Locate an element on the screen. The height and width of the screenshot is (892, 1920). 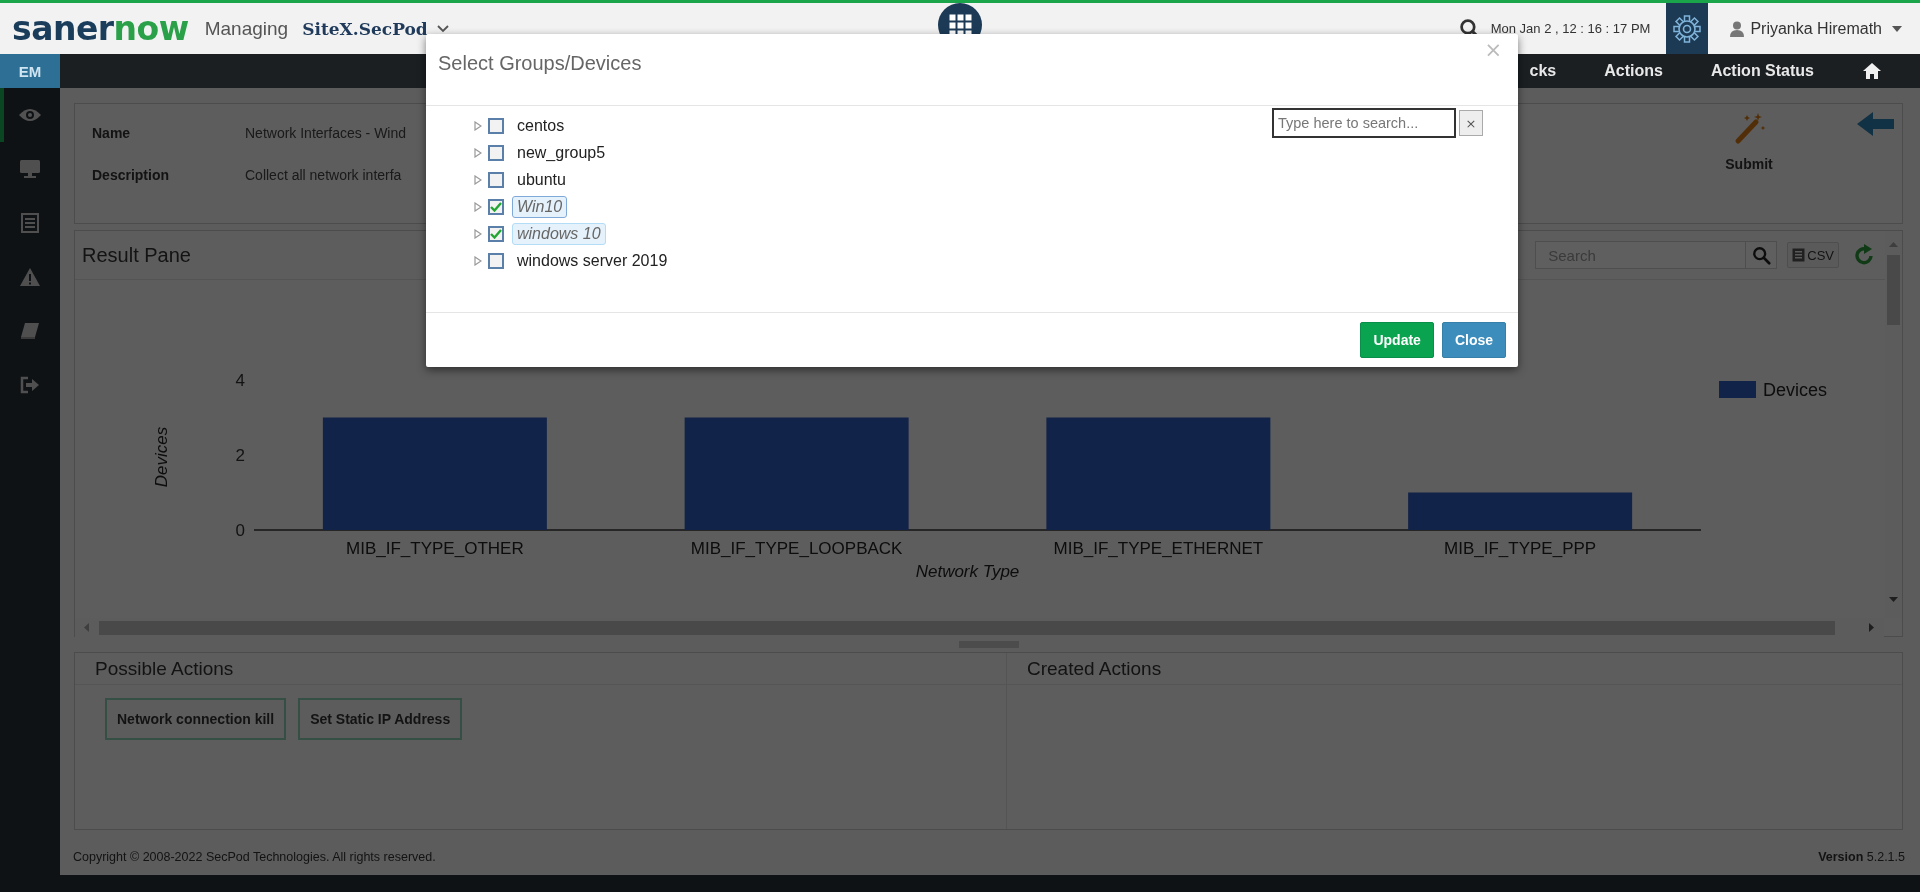
book-icon is located at coordinates (30, 331).